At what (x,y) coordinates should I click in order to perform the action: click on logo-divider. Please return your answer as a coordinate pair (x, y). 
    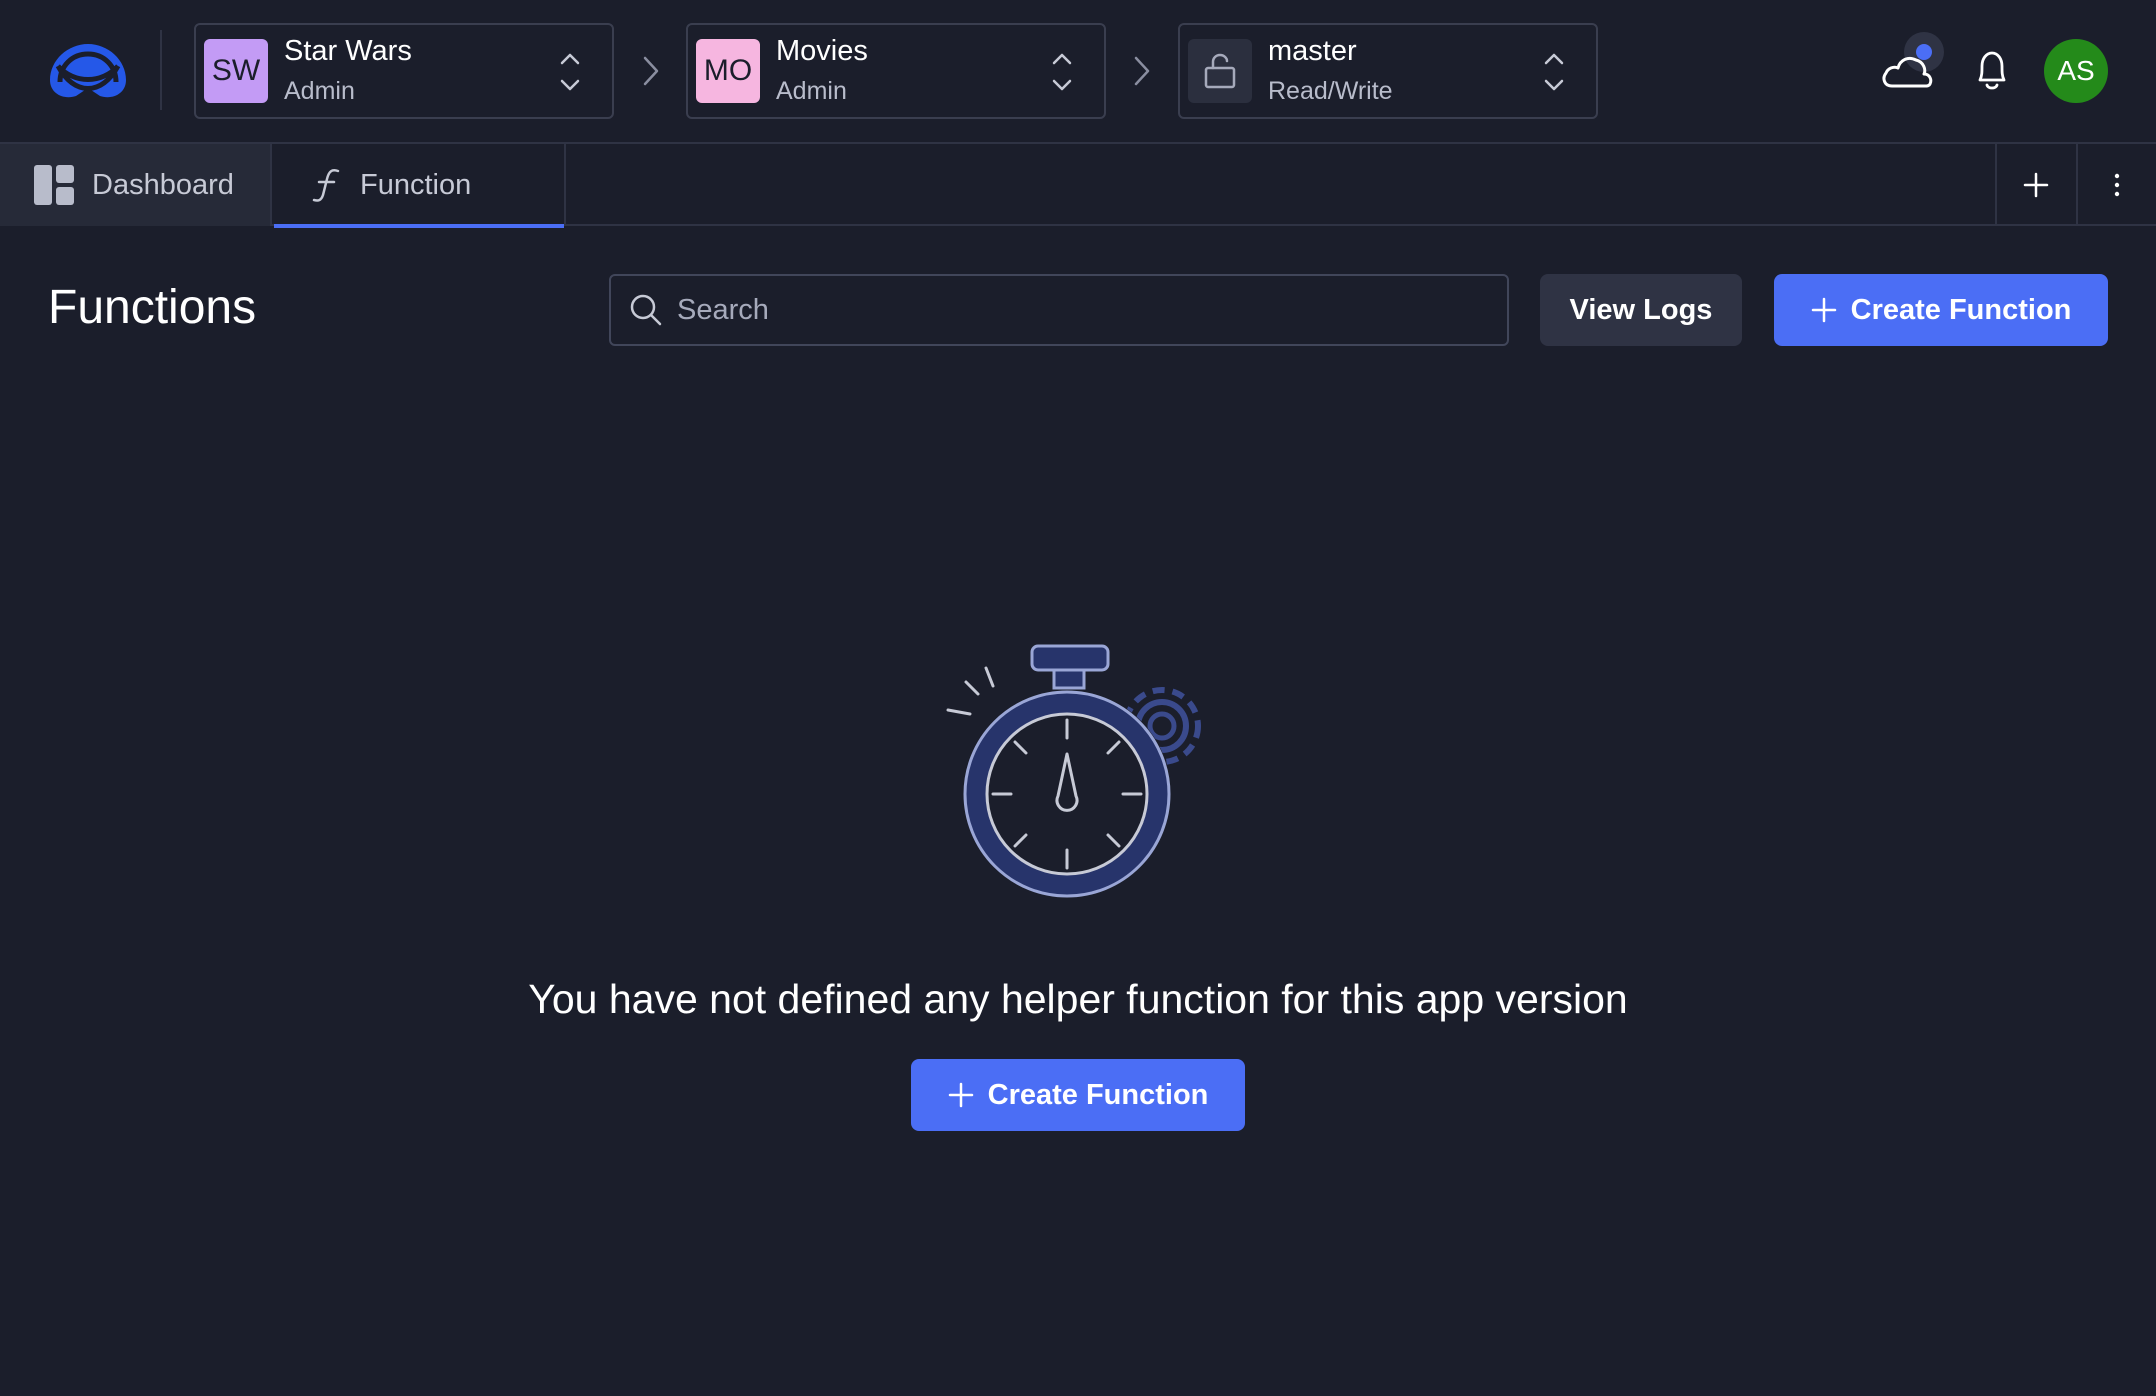
    Looking at the image, I should click on (161, 70).